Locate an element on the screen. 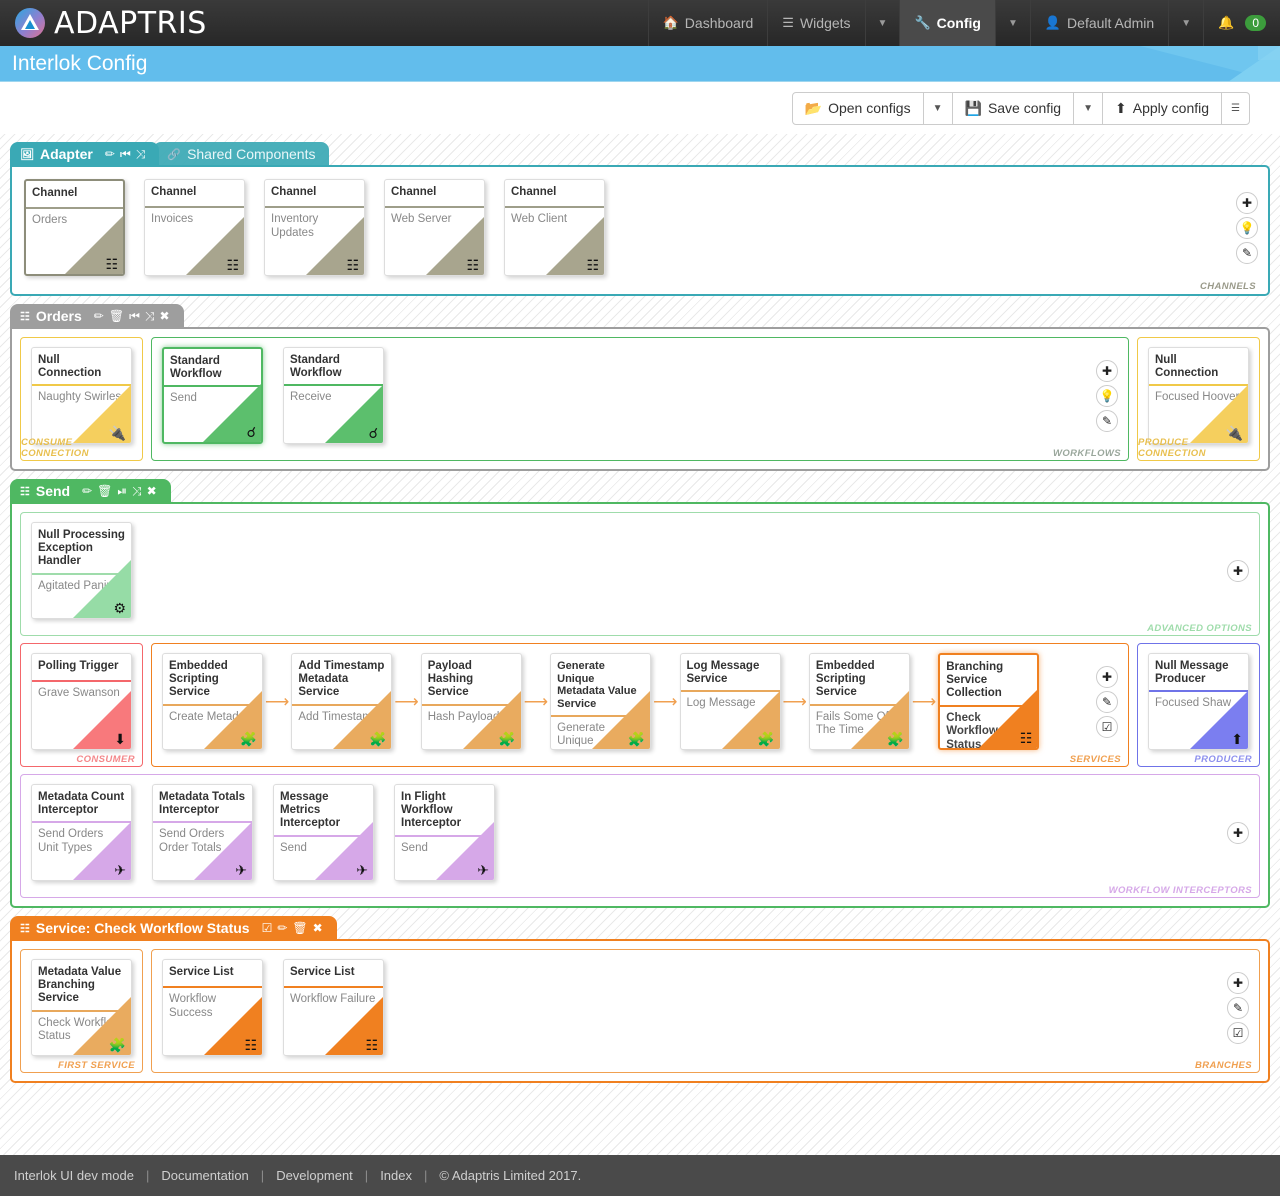  channel-card: Channel Invoices ☷ is located at coordinates (194, 227).